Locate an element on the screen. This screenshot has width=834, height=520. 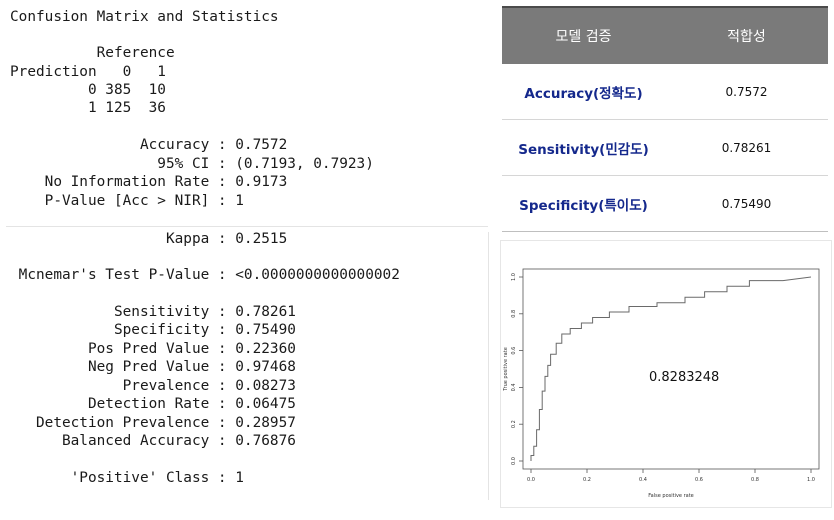
console-line: Kappa : 0.2515 is located at coordinates (149, 239).